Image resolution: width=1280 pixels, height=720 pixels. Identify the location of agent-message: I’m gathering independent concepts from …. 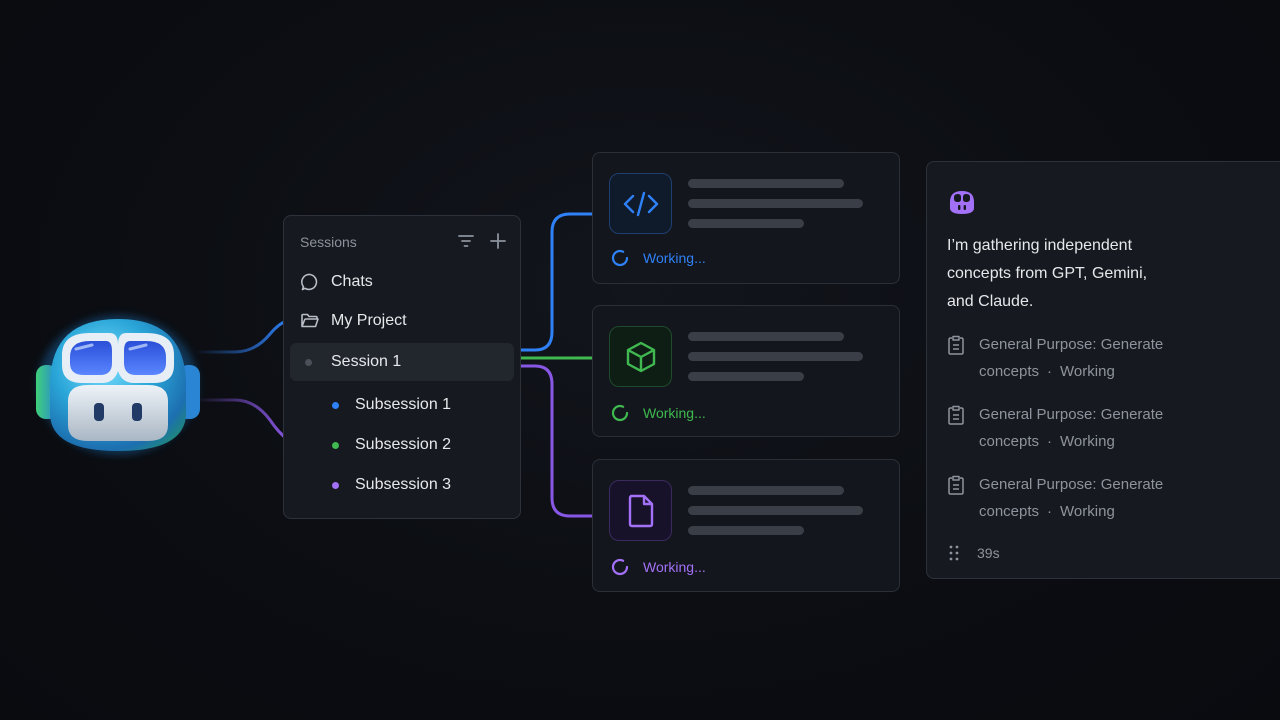
(1047, 273).